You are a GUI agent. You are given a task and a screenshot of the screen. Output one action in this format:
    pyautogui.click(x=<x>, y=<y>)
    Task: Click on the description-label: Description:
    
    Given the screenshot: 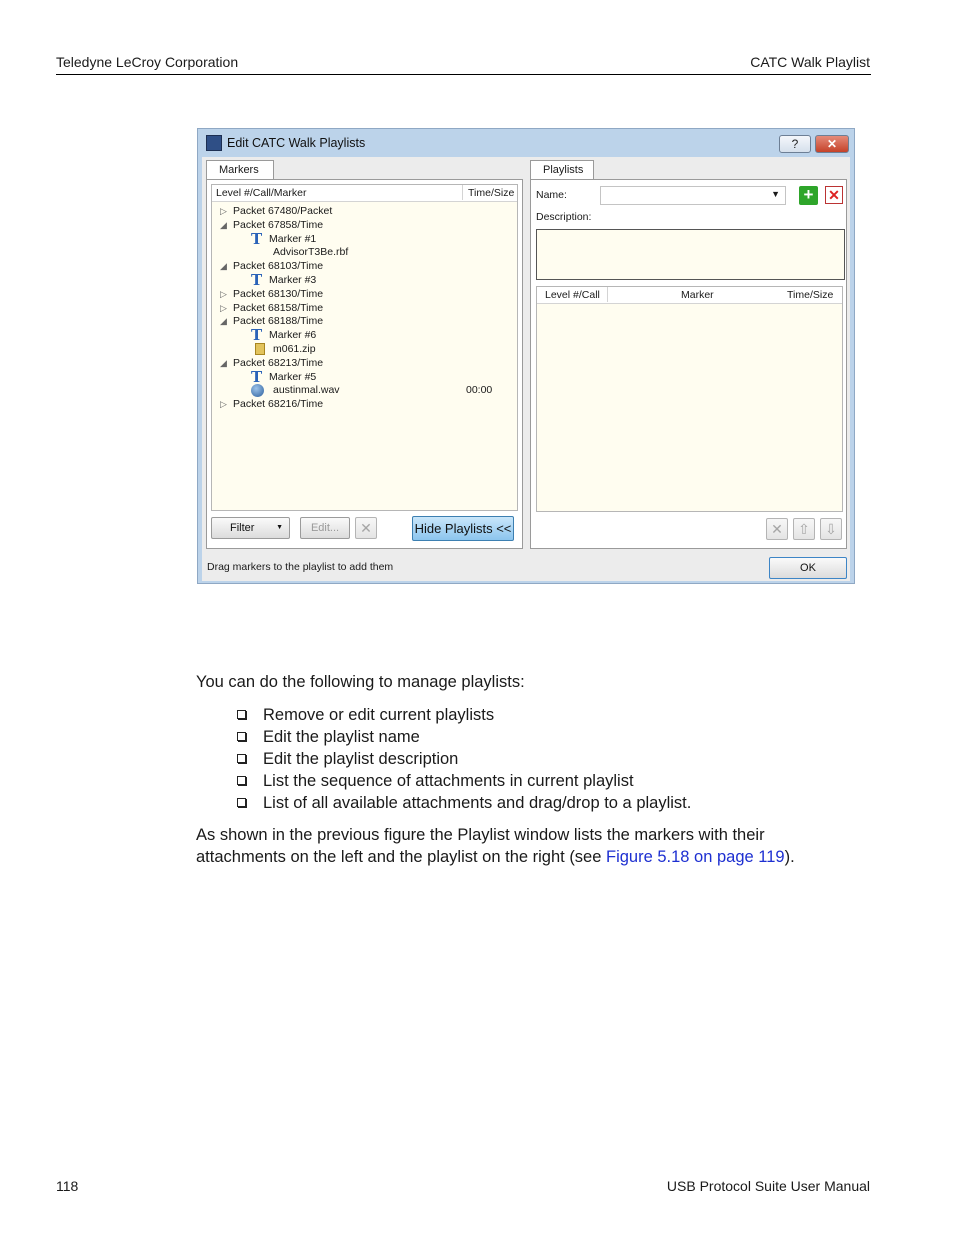 What is the action you would take?
    pyautogui.click(x=564, y=217)
    